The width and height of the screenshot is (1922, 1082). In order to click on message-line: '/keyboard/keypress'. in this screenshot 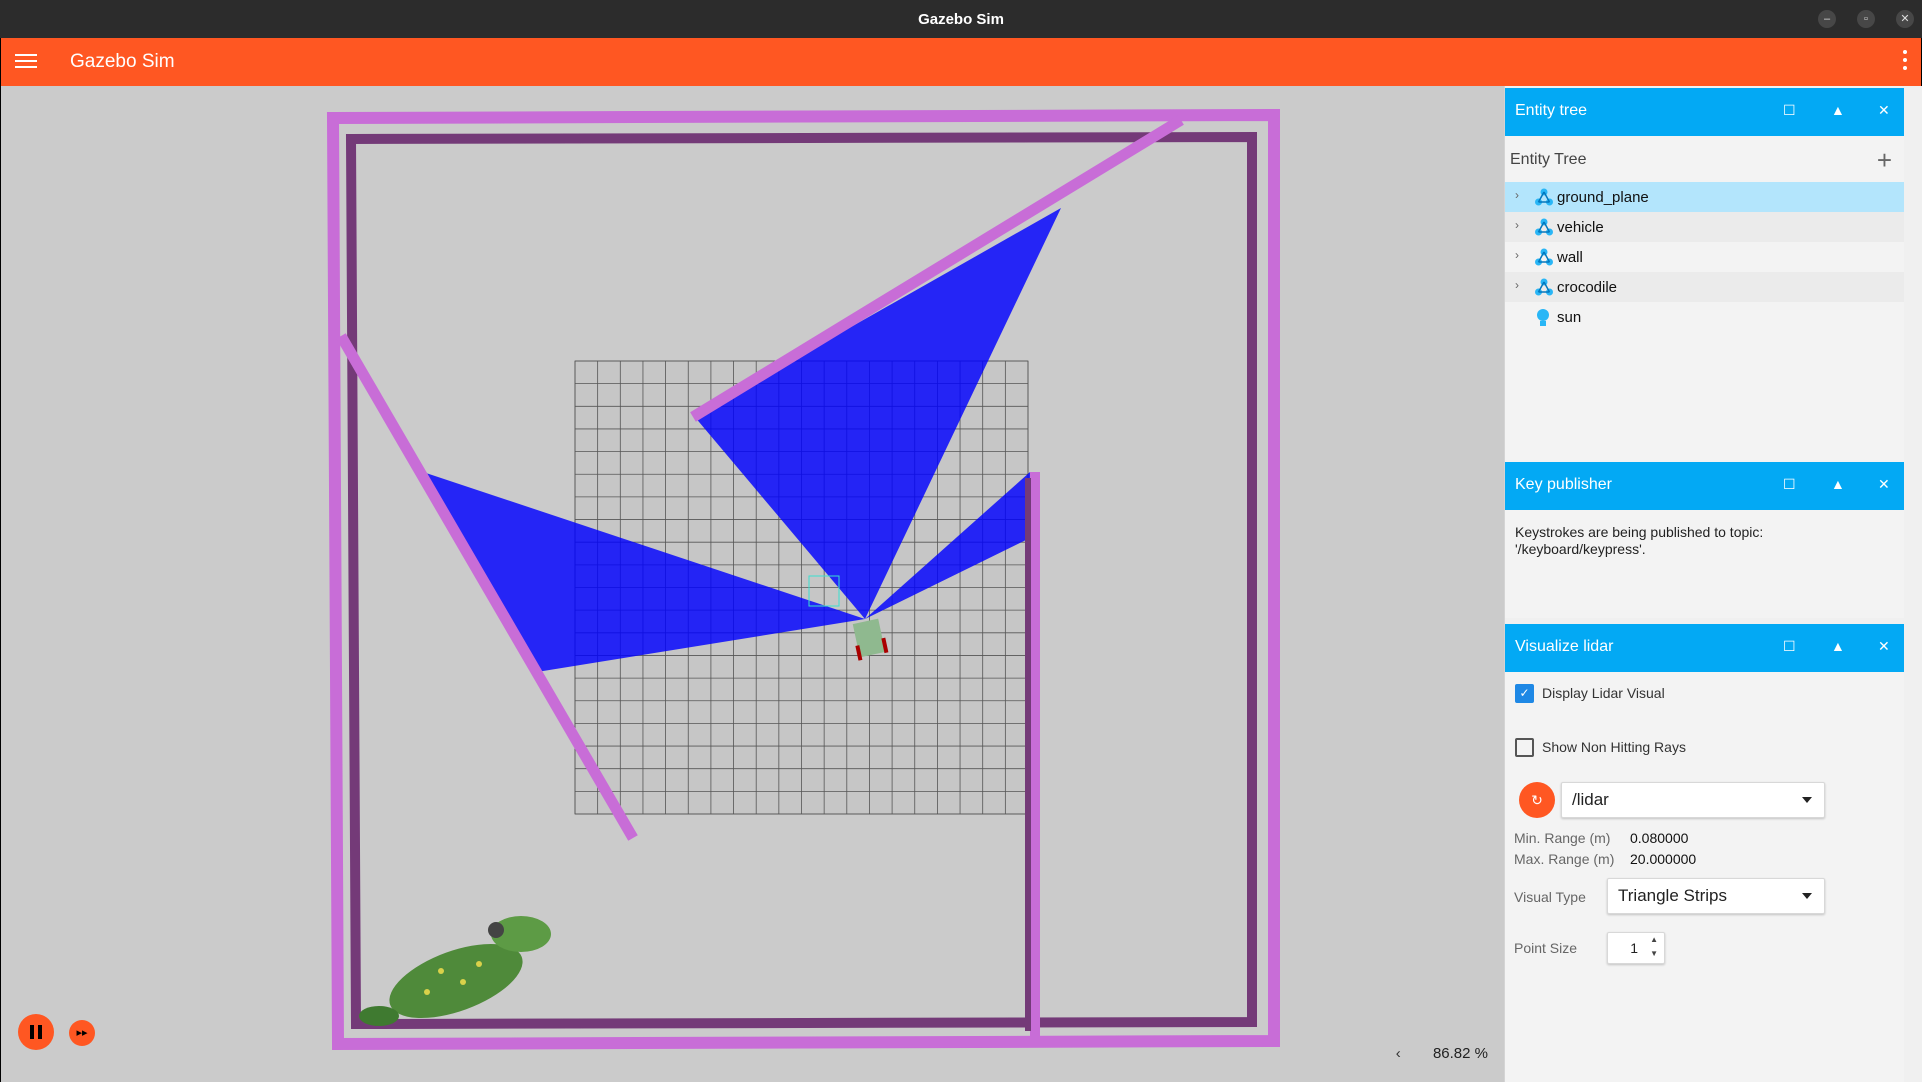, I will do `click(1580, 549)`.